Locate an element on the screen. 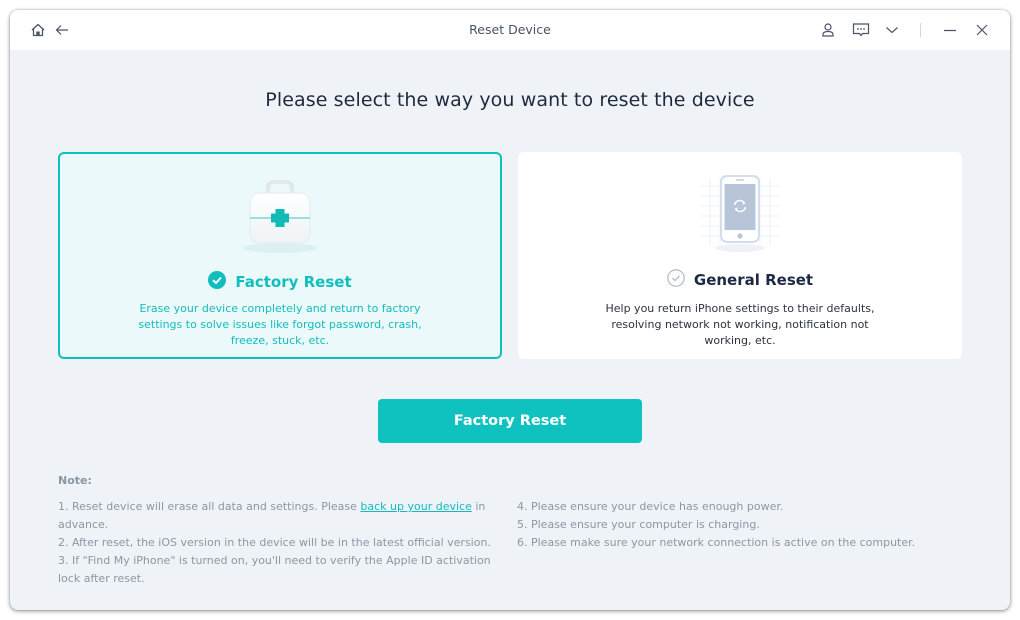 Image resolution: width=1020 pixels, height=620 pixels. general-reset-title: General Reset is located at coordinates (753, 280).